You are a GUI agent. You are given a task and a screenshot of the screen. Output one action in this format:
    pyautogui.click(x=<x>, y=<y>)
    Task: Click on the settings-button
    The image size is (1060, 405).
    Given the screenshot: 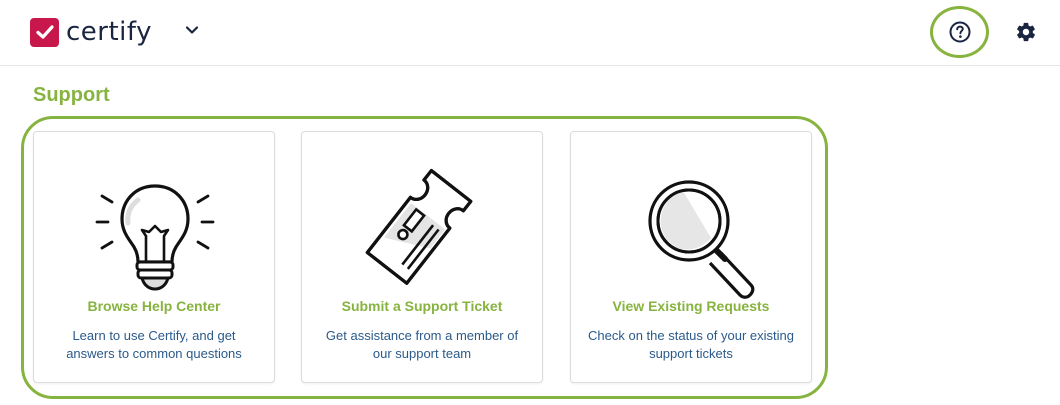 What is the action you would take?
    pyautogui.click(x=1026, y=32)
    